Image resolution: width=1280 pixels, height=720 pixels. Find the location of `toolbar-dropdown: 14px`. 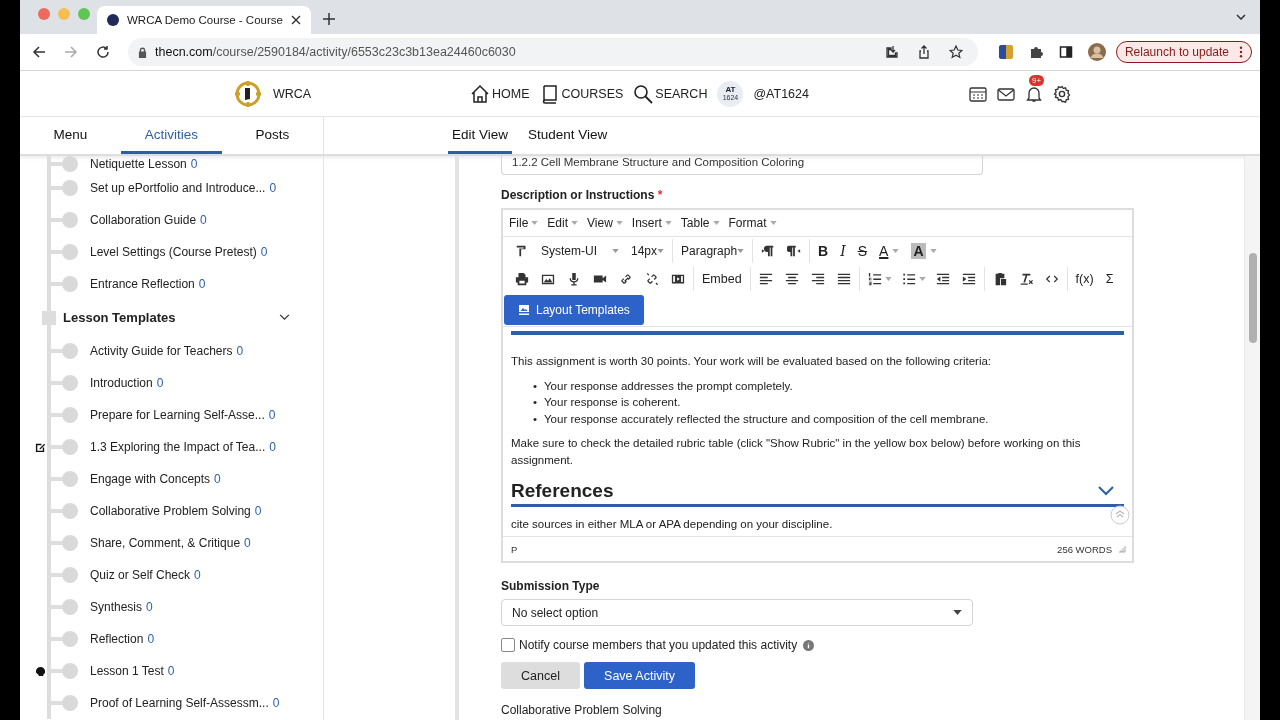

toolbar-dropdown: 14px is located at coordinates (648, 251).